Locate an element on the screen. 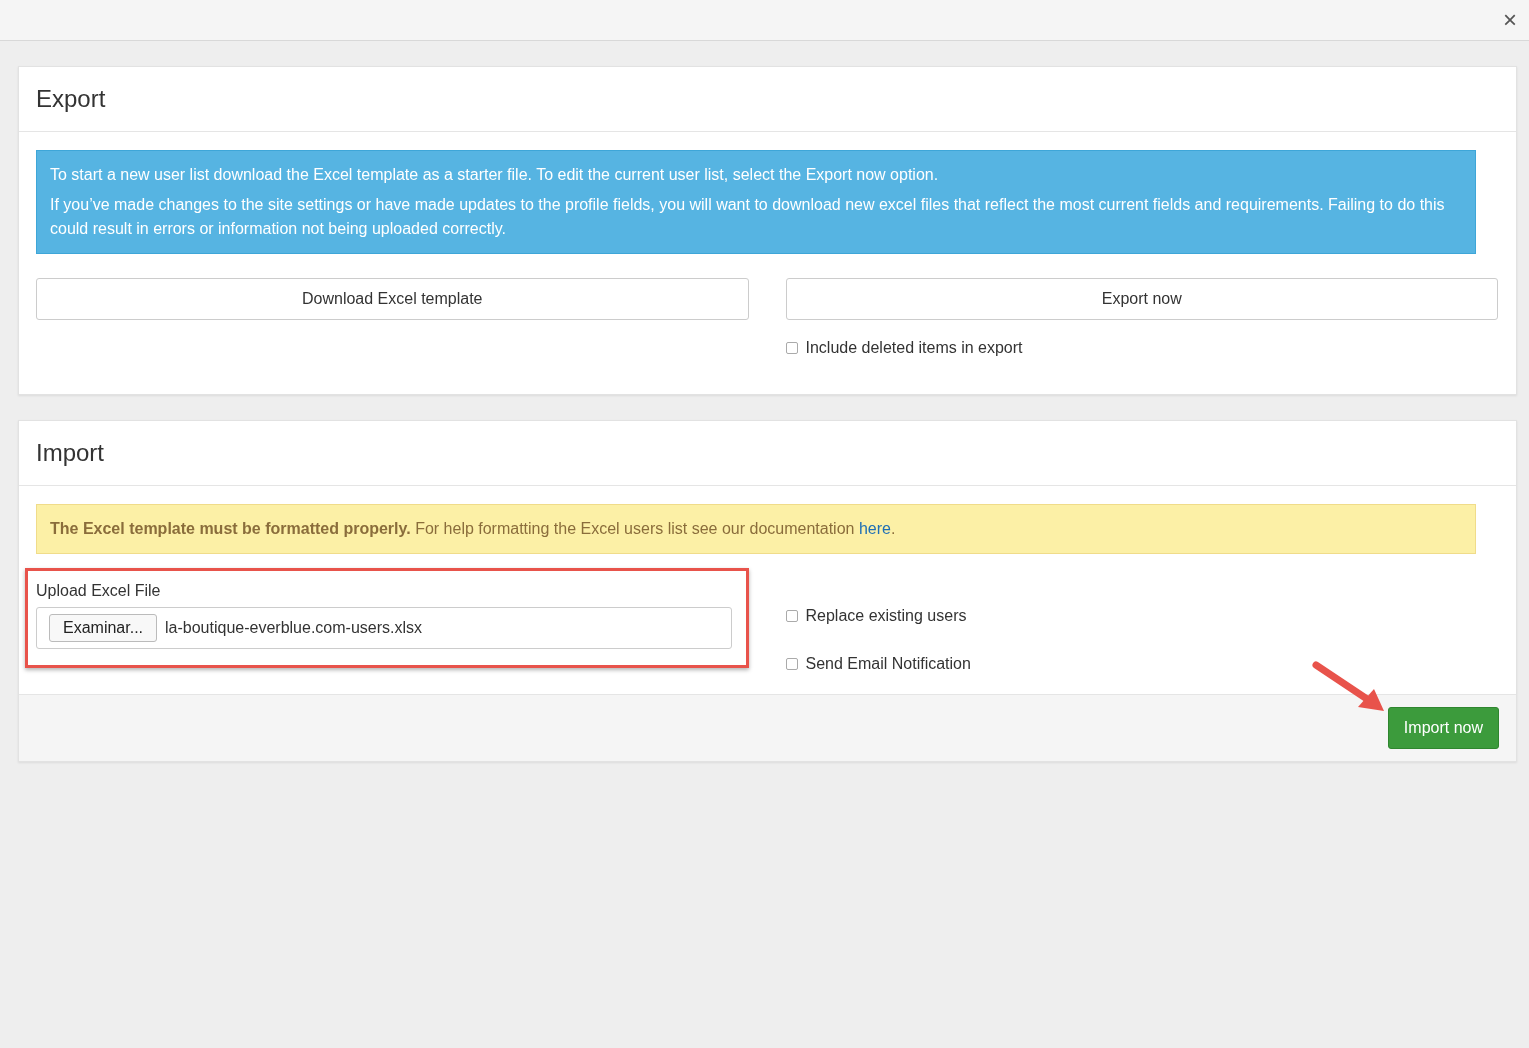 This screenshot has height=1048, width=1529. panel-title: Export is located at coordinates (767, 99).